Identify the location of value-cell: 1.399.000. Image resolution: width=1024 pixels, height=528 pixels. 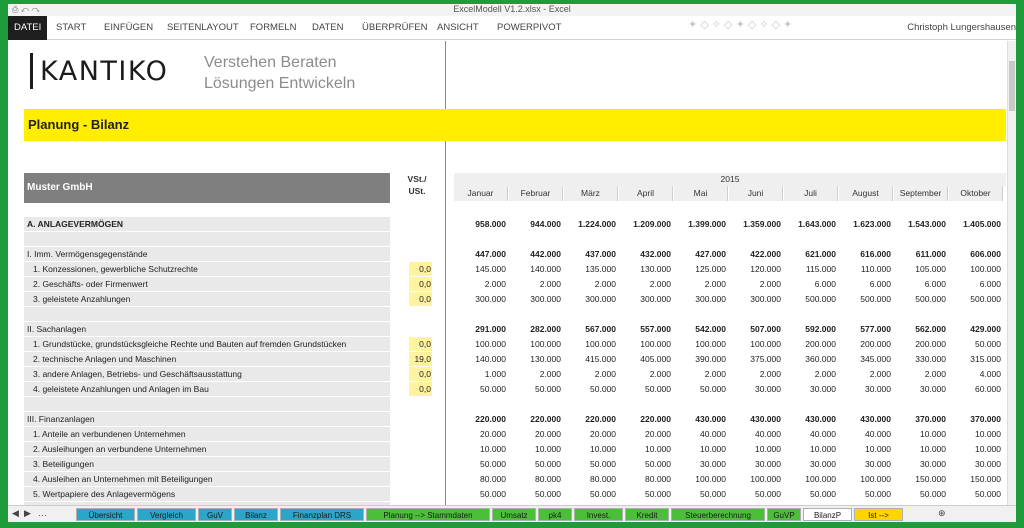
(701, 224).